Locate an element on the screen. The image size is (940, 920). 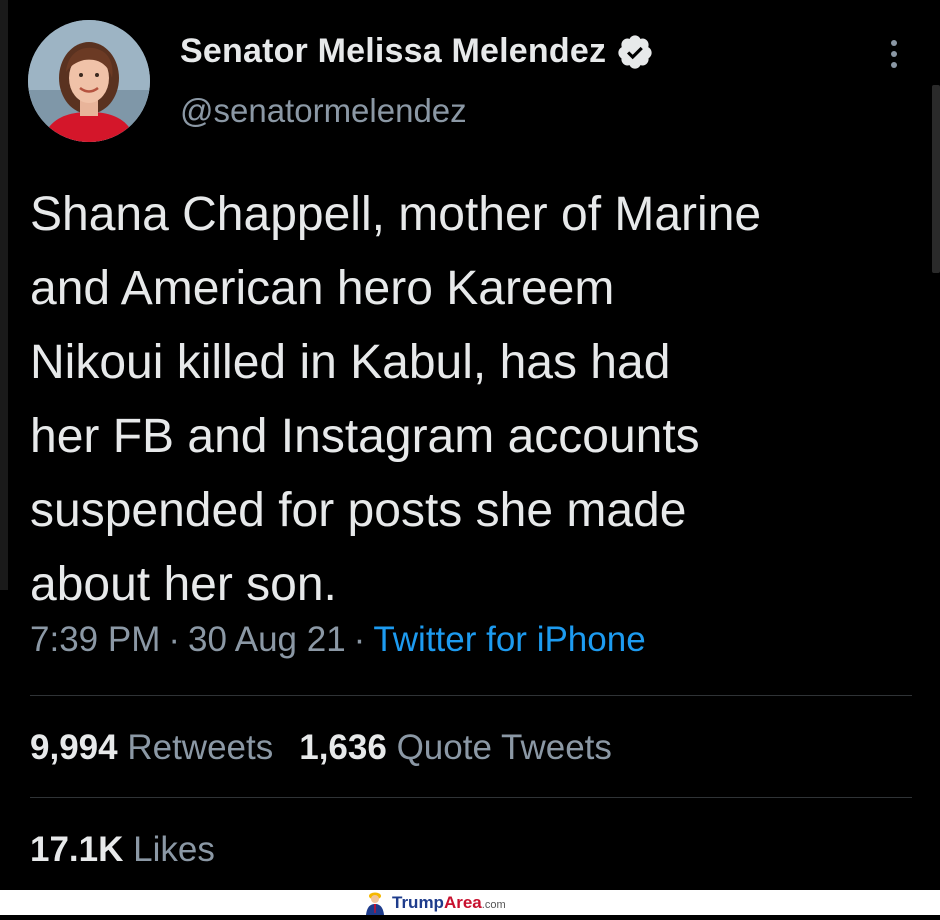
quote-tweets-stat: 1,636 Quote Tweets is located at coordinates (455, 747).